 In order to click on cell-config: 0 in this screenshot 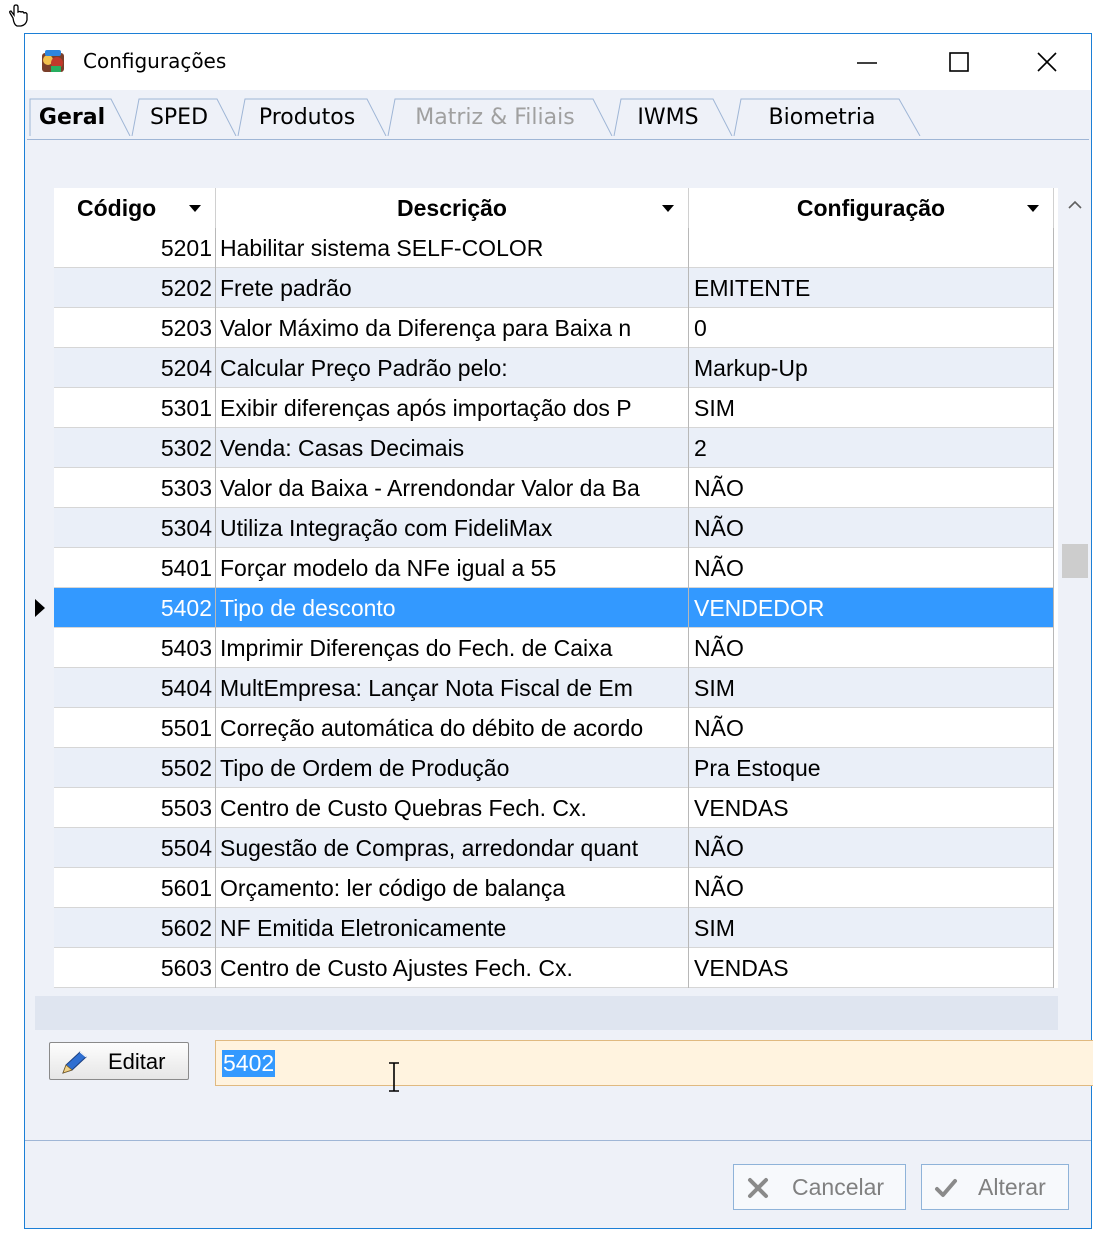, I will do `click(871, 328)`.